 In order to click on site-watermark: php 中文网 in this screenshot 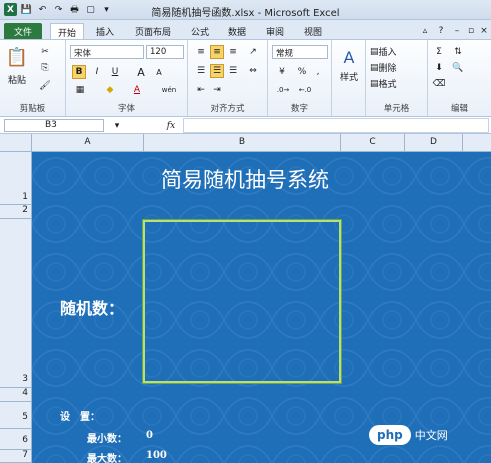, I will do `click(430, 435)`.